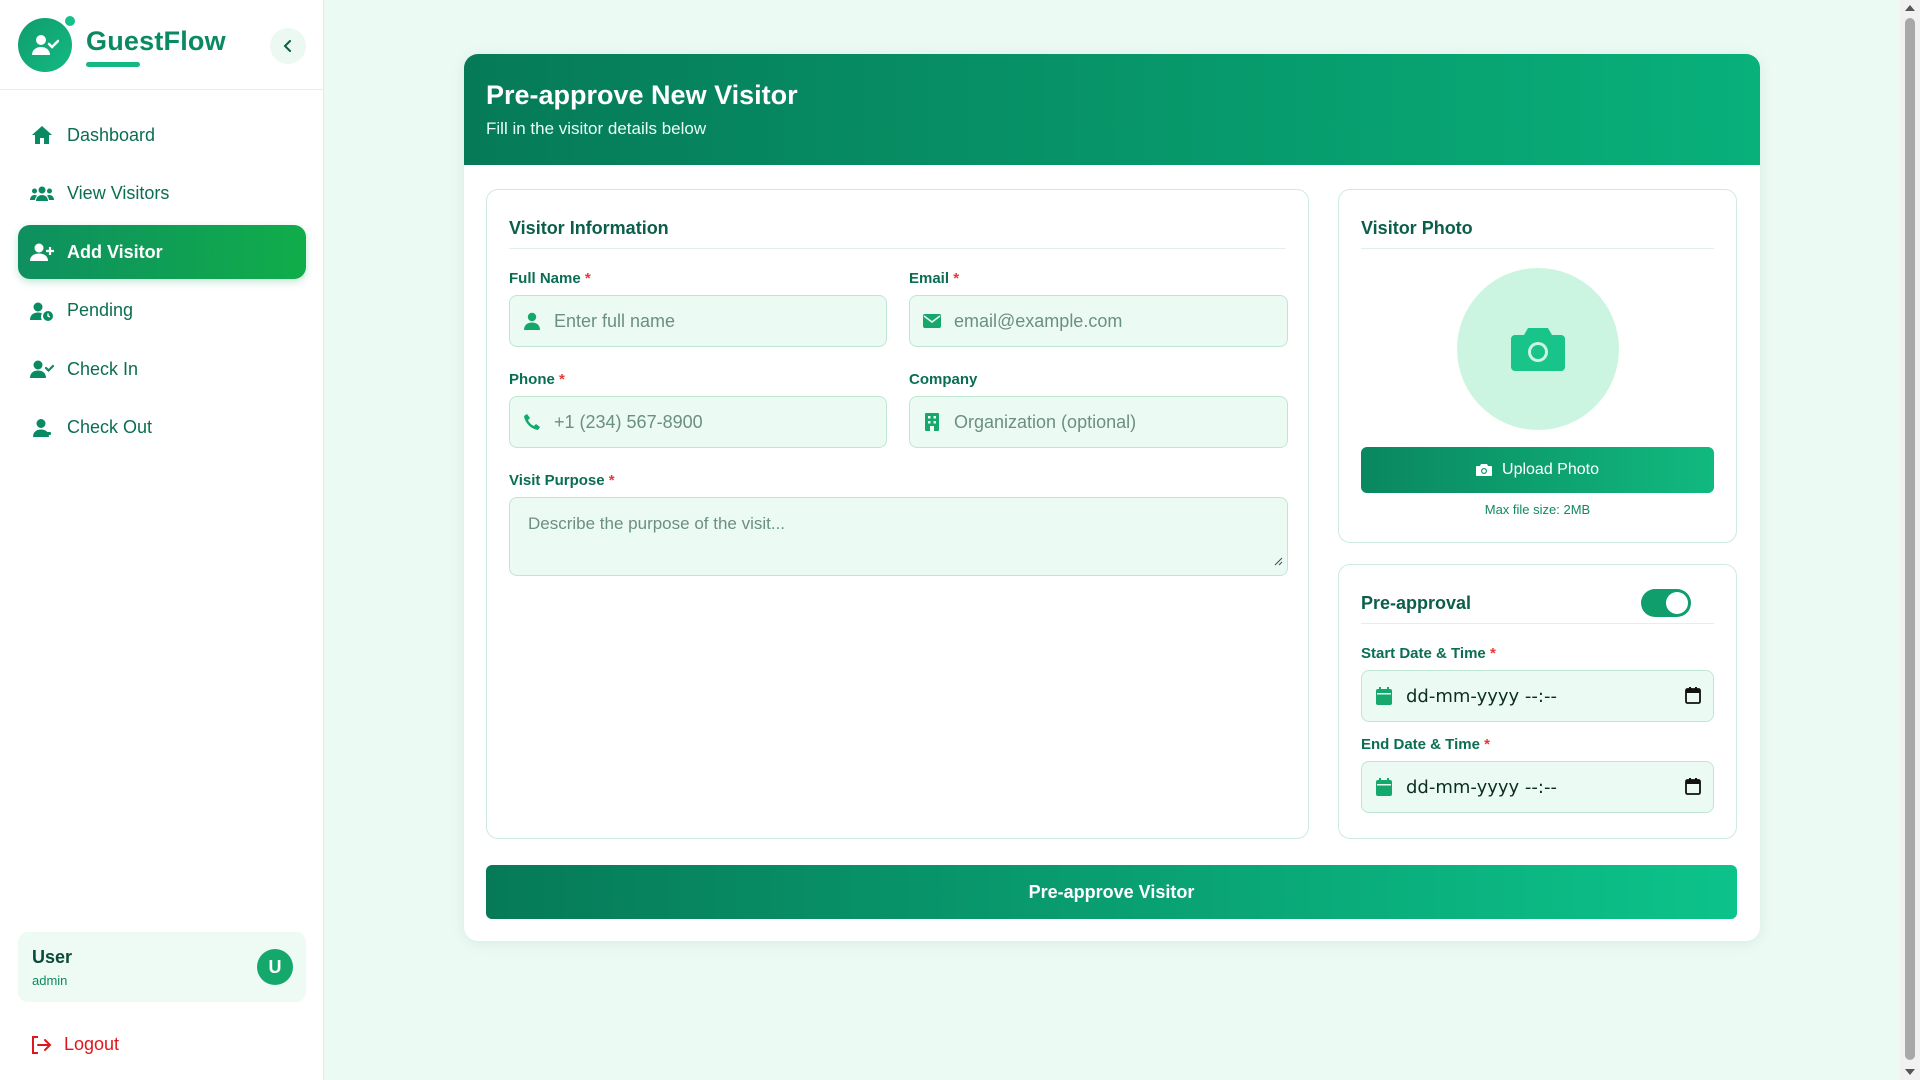  I want to click on preapproval-toggle, so click(1666, 603).